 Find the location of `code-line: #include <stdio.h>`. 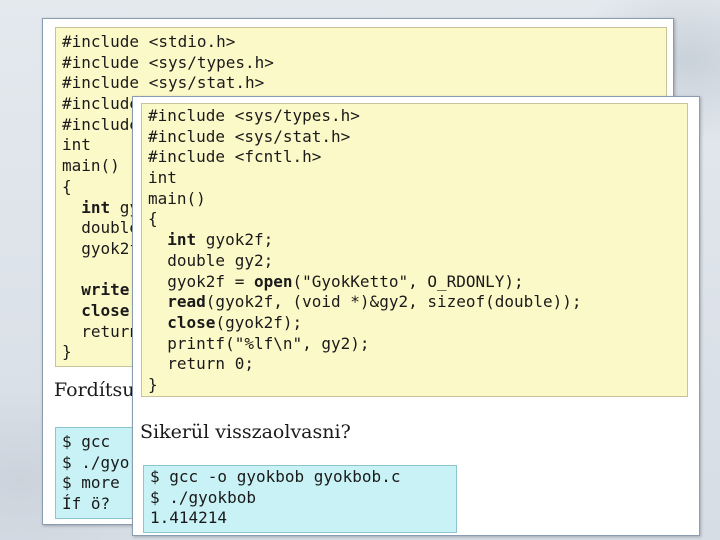

code-line: #include <stdio.h> is located at coordinates (149, 41).